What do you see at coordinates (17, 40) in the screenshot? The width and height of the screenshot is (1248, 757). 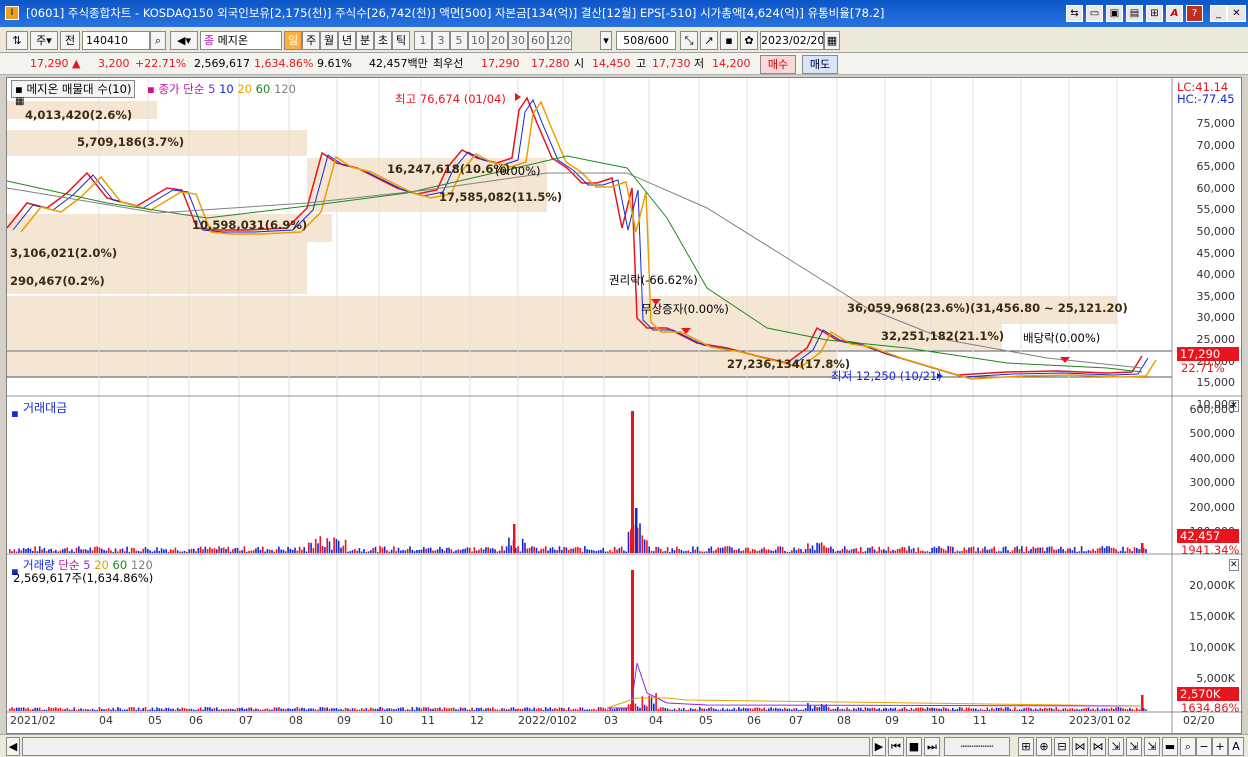 I see `chart-menu-icon: ⇅` at bounding box center [17, 40].